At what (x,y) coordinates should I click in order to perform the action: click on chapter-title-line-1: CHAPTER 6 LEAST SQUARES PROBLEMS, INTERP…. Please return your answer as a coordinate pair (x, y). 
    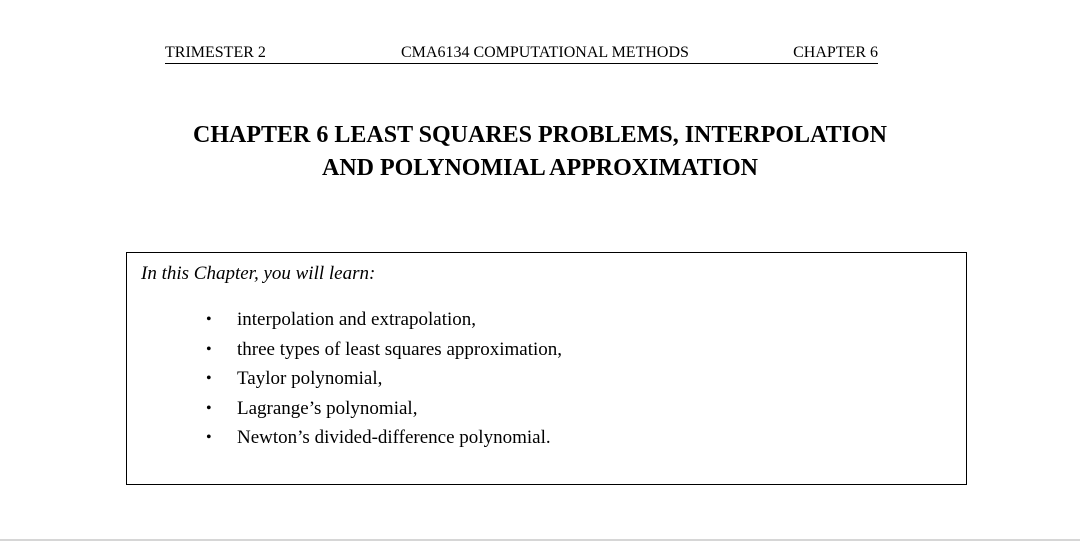
    Looking at the image, I should click on (540, 135).